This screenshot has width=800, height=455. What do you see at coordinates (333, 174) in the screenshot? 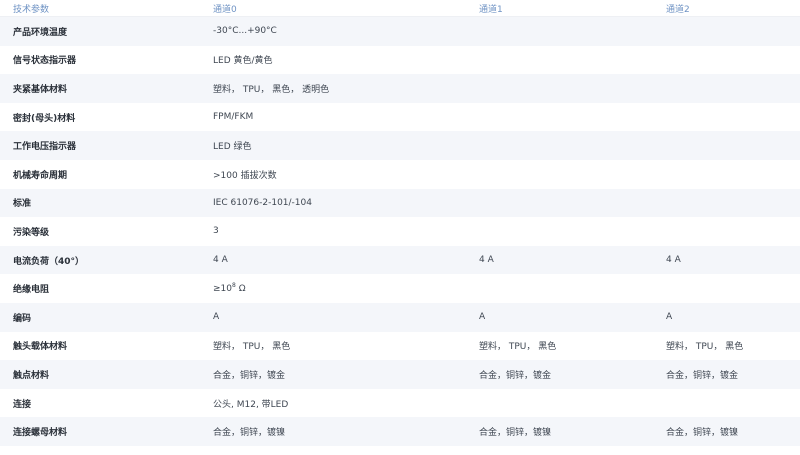
I see `channel-0-value: >100 插拔次数` at bounding box center [333, 174].